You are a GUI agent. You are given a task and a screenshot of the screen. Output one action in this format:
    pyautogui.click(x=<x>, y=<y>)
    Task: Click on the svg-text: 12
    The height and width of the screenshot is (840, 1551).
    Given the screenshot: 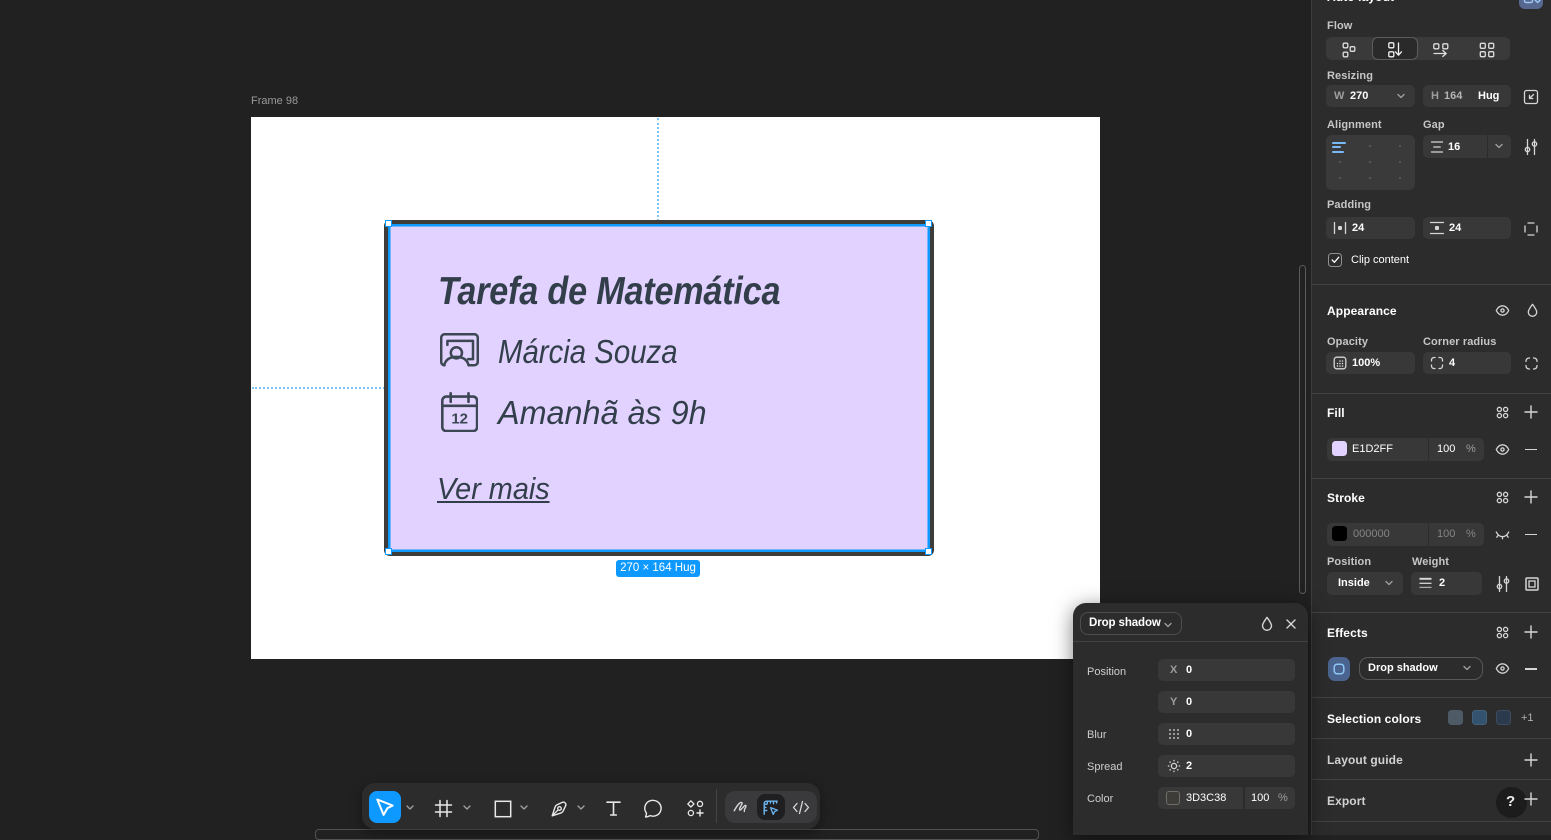 What is the action you would take?
    pyautogui.click(x=459, y=419)
    